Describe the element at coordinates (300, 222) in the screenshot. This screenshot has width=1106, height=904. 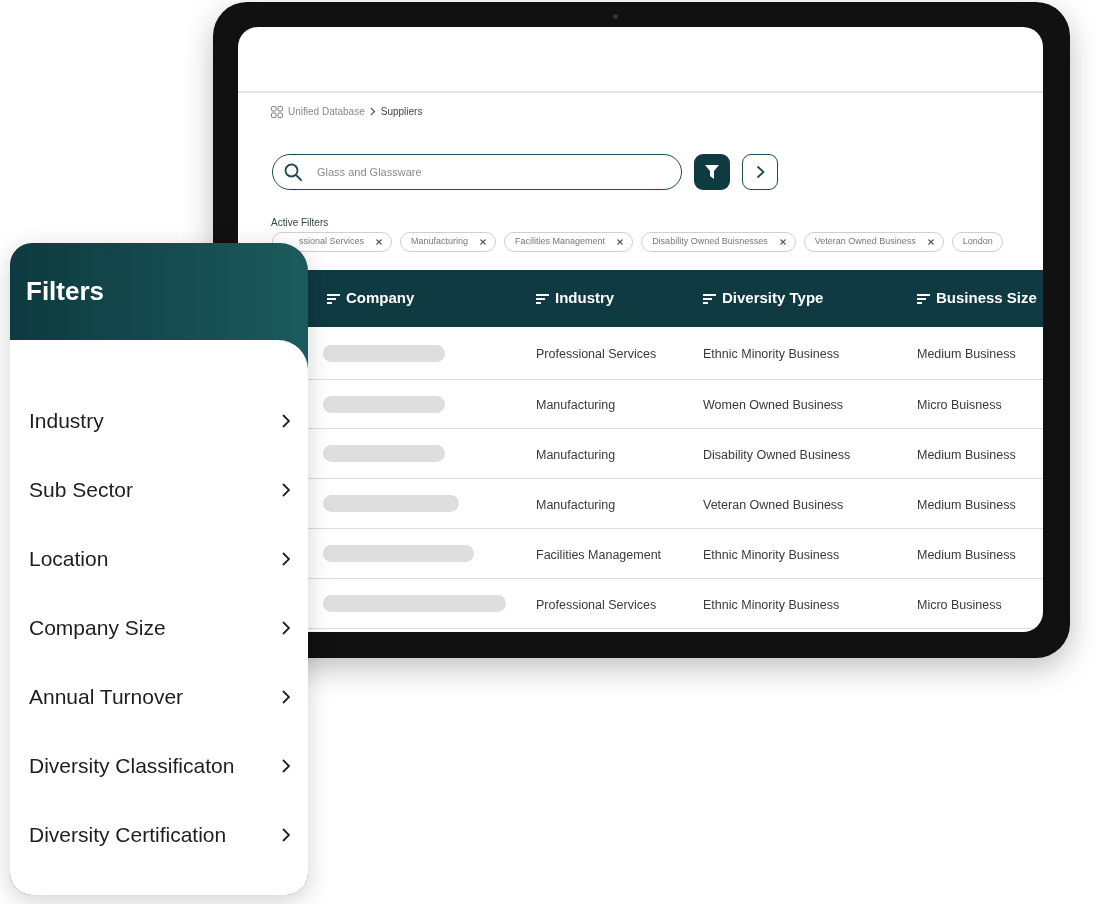
I see `active-filters-label: Active Filters` at that location.